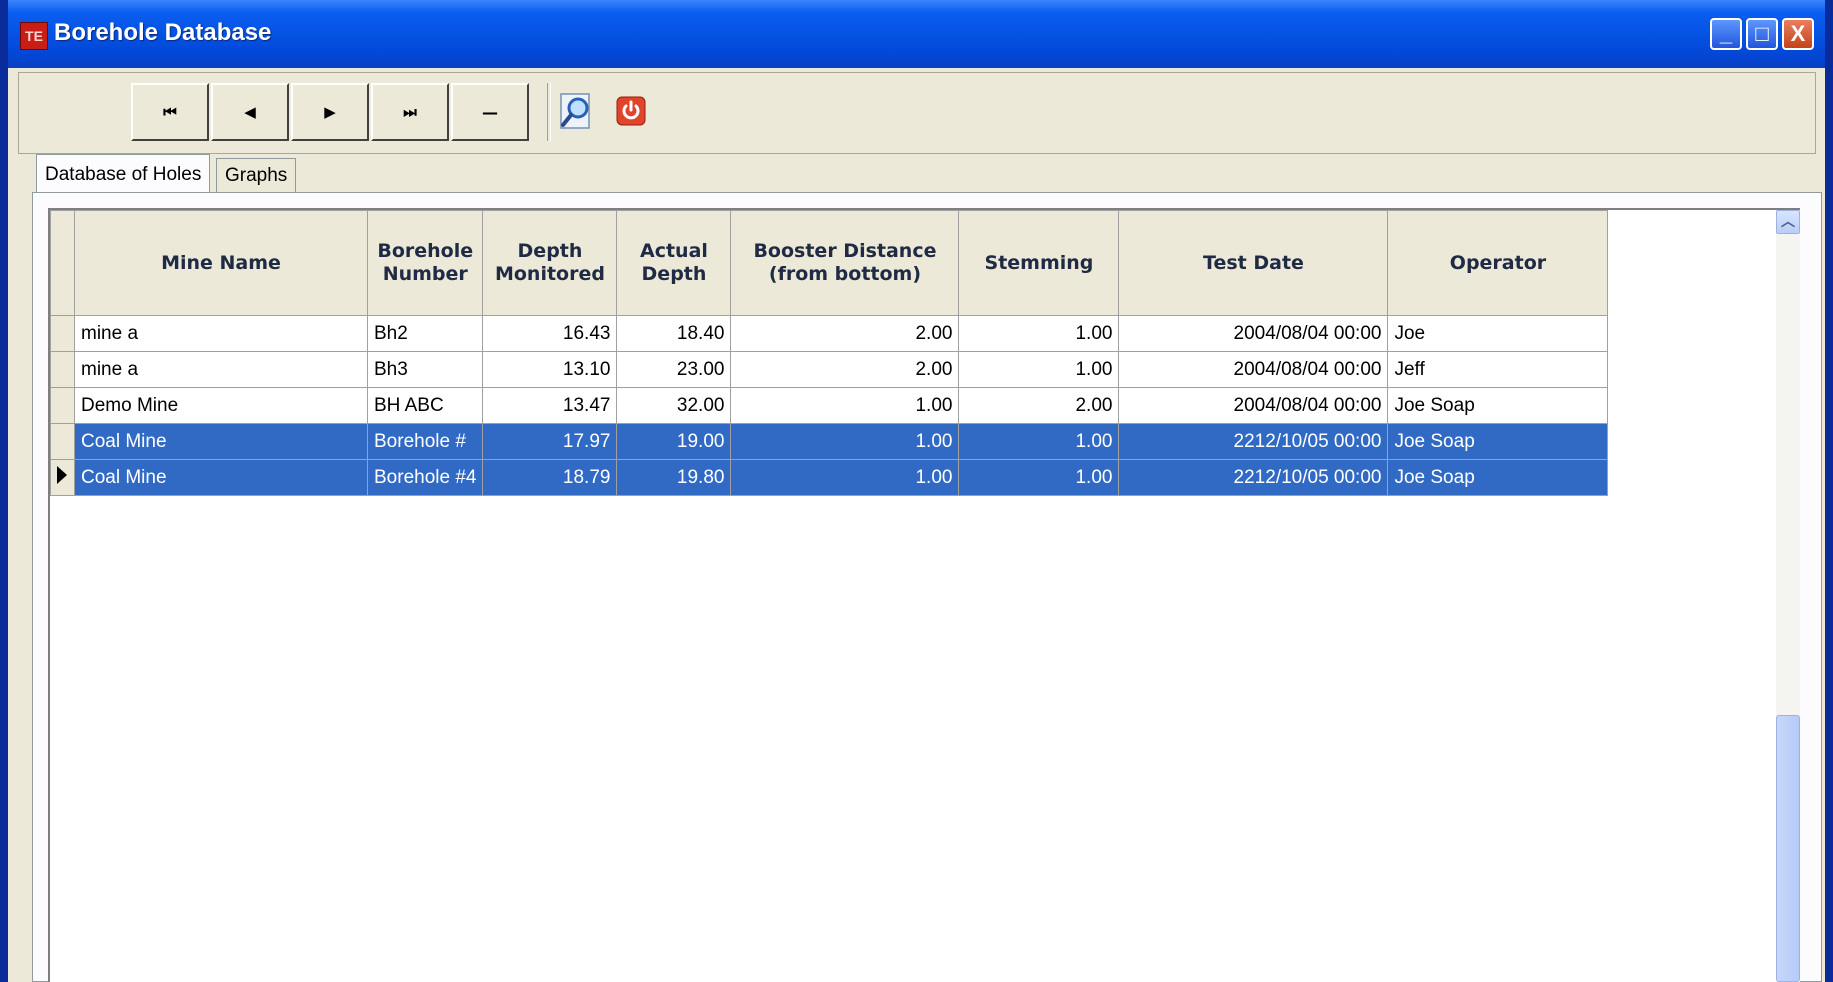  Describe the element at coordinates (256, 175) in the screenshot. I see `tab-graphs: Graphs` at that location.